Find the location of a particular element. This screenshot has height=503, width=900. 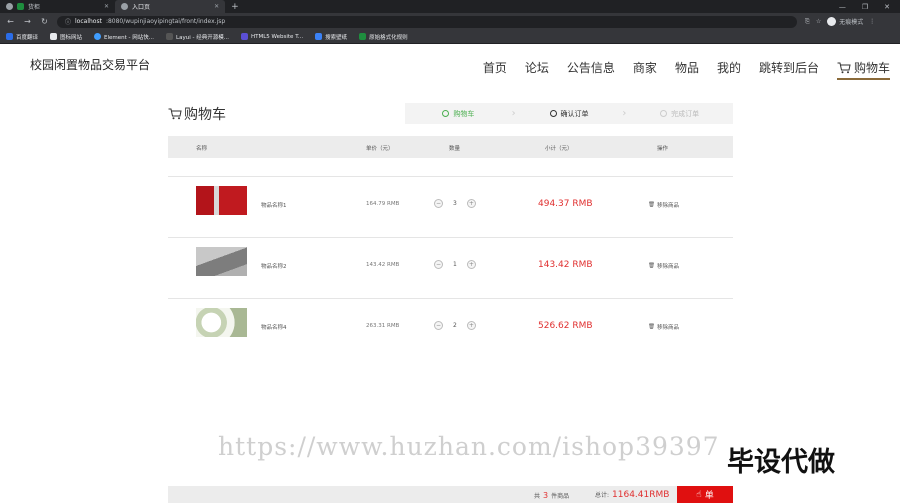

back-icon: ← is located at coordinates (10, 21).